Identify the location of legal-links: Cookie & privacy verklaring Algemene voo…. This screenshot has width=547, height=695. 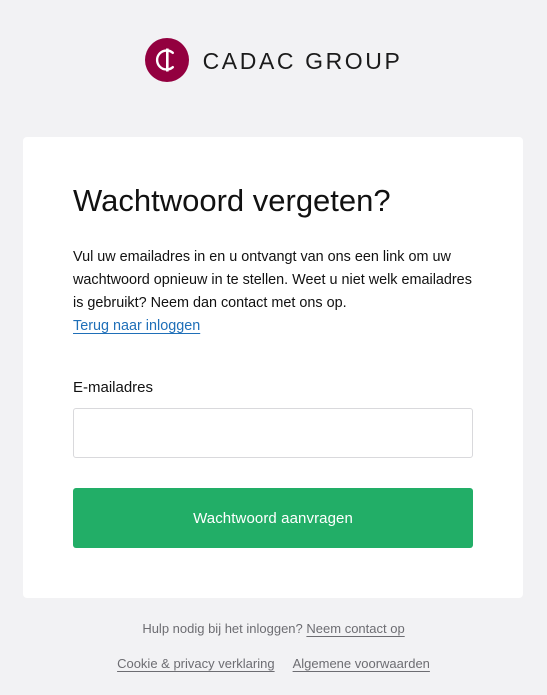
(273, 664).